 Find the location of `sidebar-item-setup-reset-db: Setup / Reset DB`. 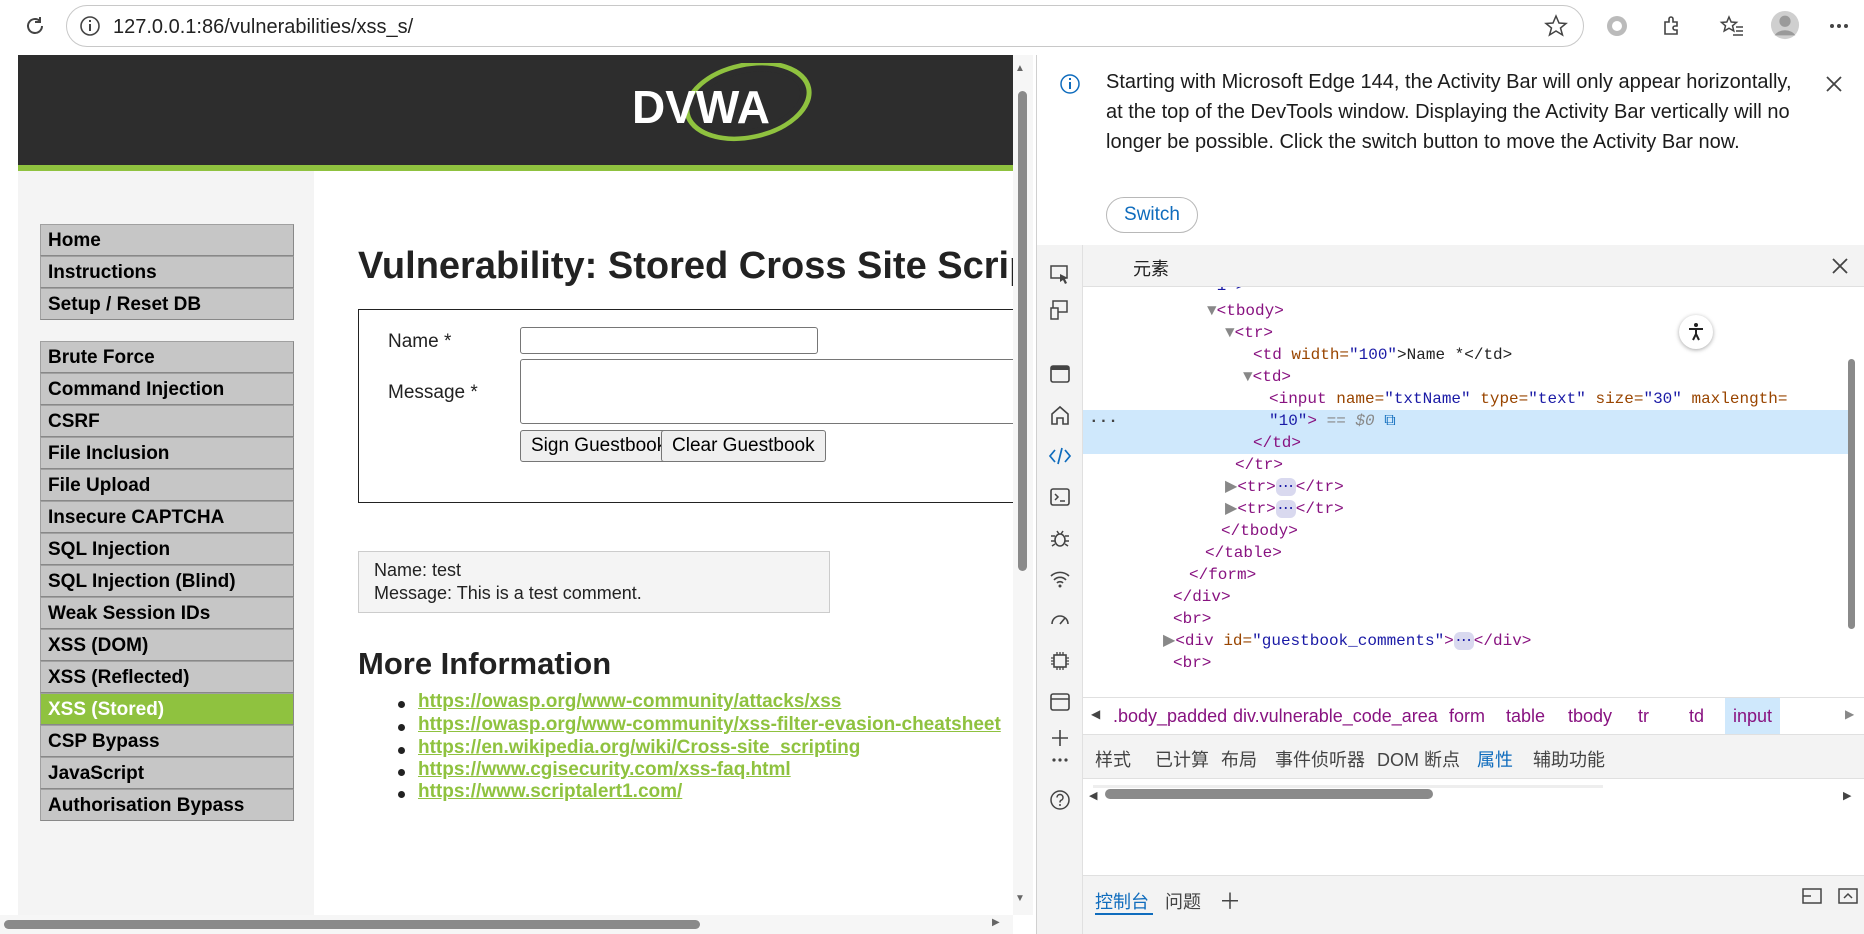

sidebar-item-setup-reset-db: Setup / Reset DB is located at coordinates (167, 304).